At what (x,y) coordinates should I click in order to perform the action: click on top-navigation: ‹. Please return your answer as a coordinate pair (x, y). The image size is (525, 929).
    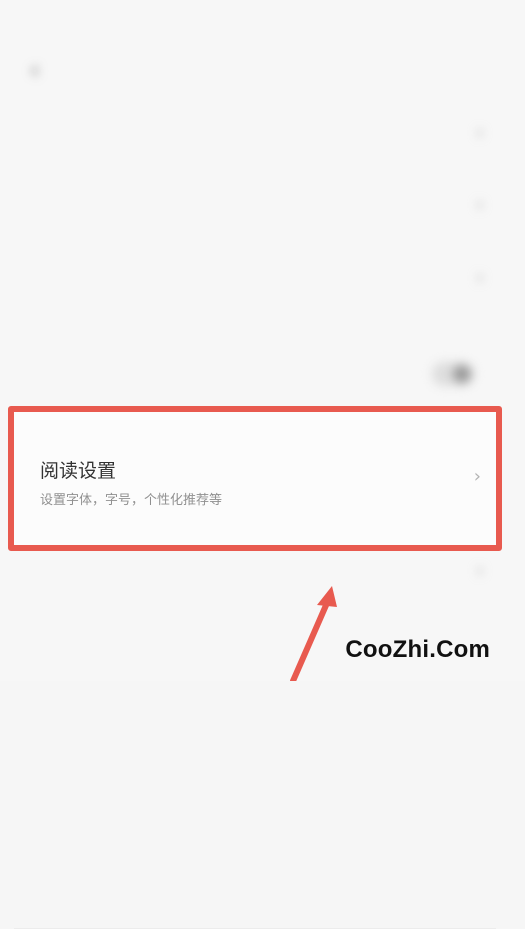
    Looking at the image, I should click on (262, 72).